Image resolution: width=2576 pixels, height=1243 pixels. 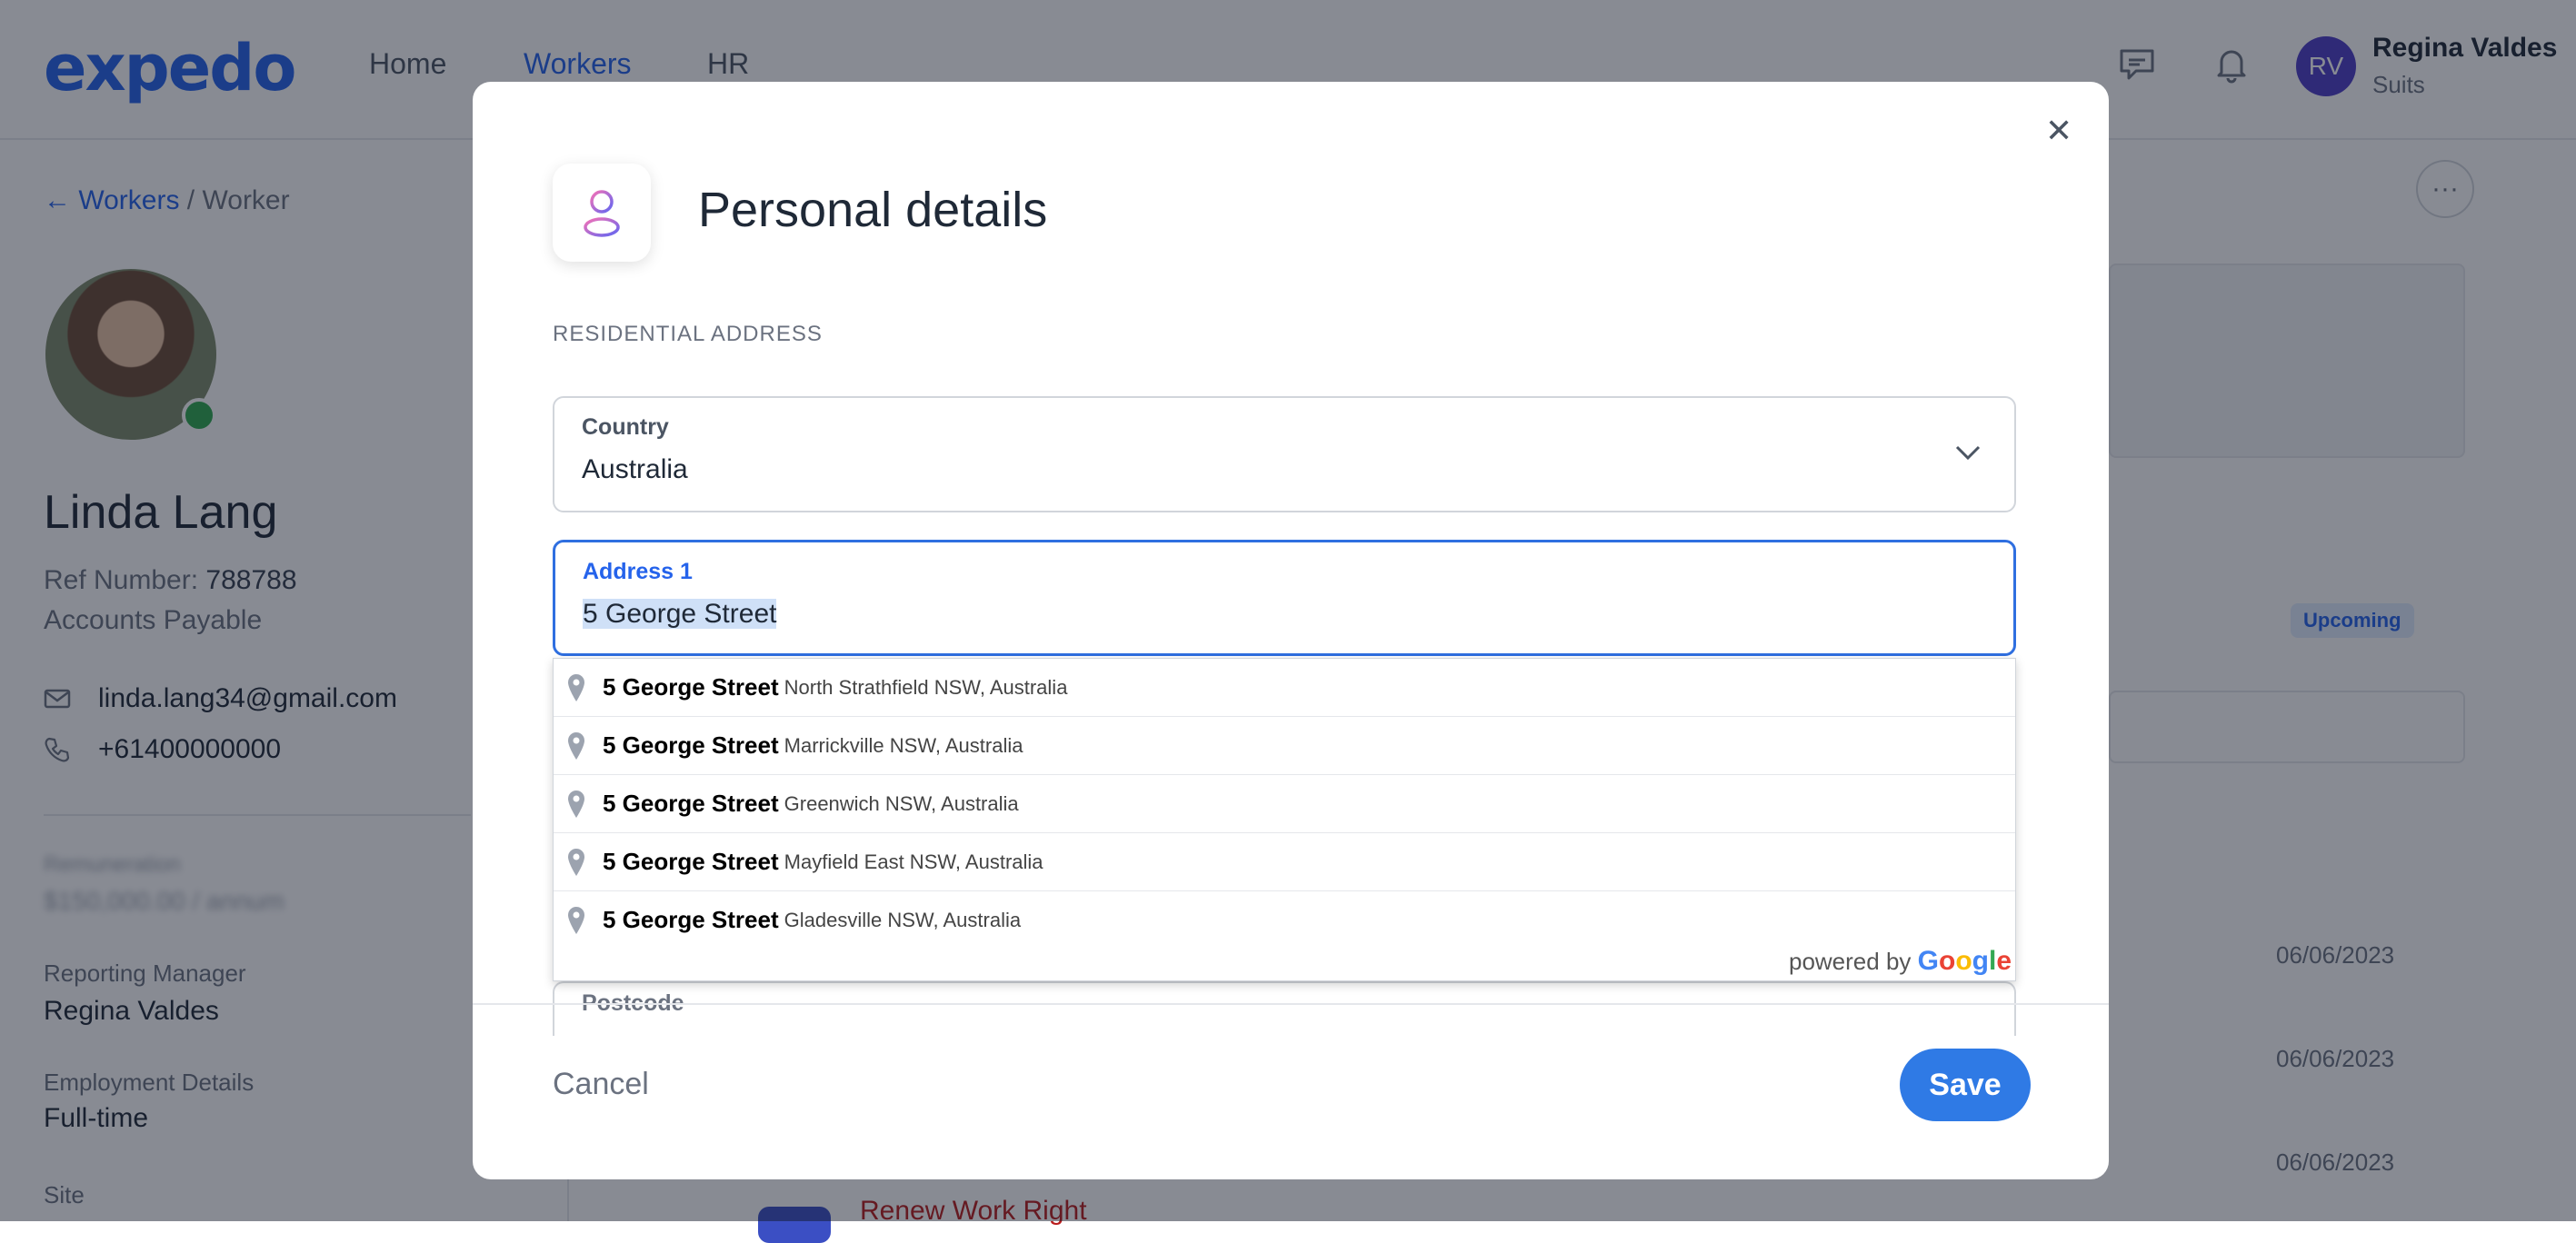 What do you see at coordinates (1853, 961) in the screenshot?
I see `powered-by-text: powered by` at bounding box center [1853, 961].